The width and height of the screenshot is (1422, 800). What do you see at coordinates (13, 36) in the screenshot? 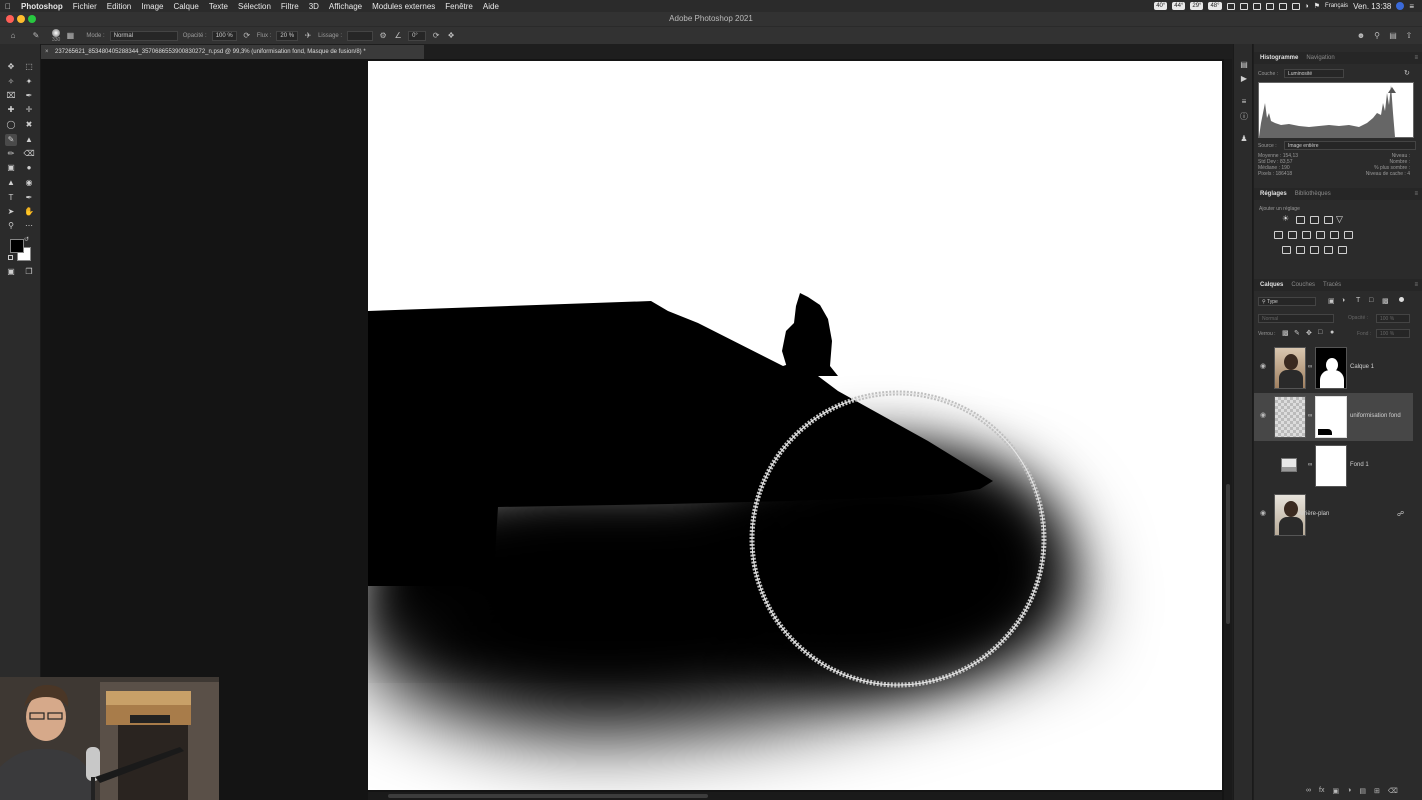
I see `home-icon: ⌂` at bounding box center [13, 36].